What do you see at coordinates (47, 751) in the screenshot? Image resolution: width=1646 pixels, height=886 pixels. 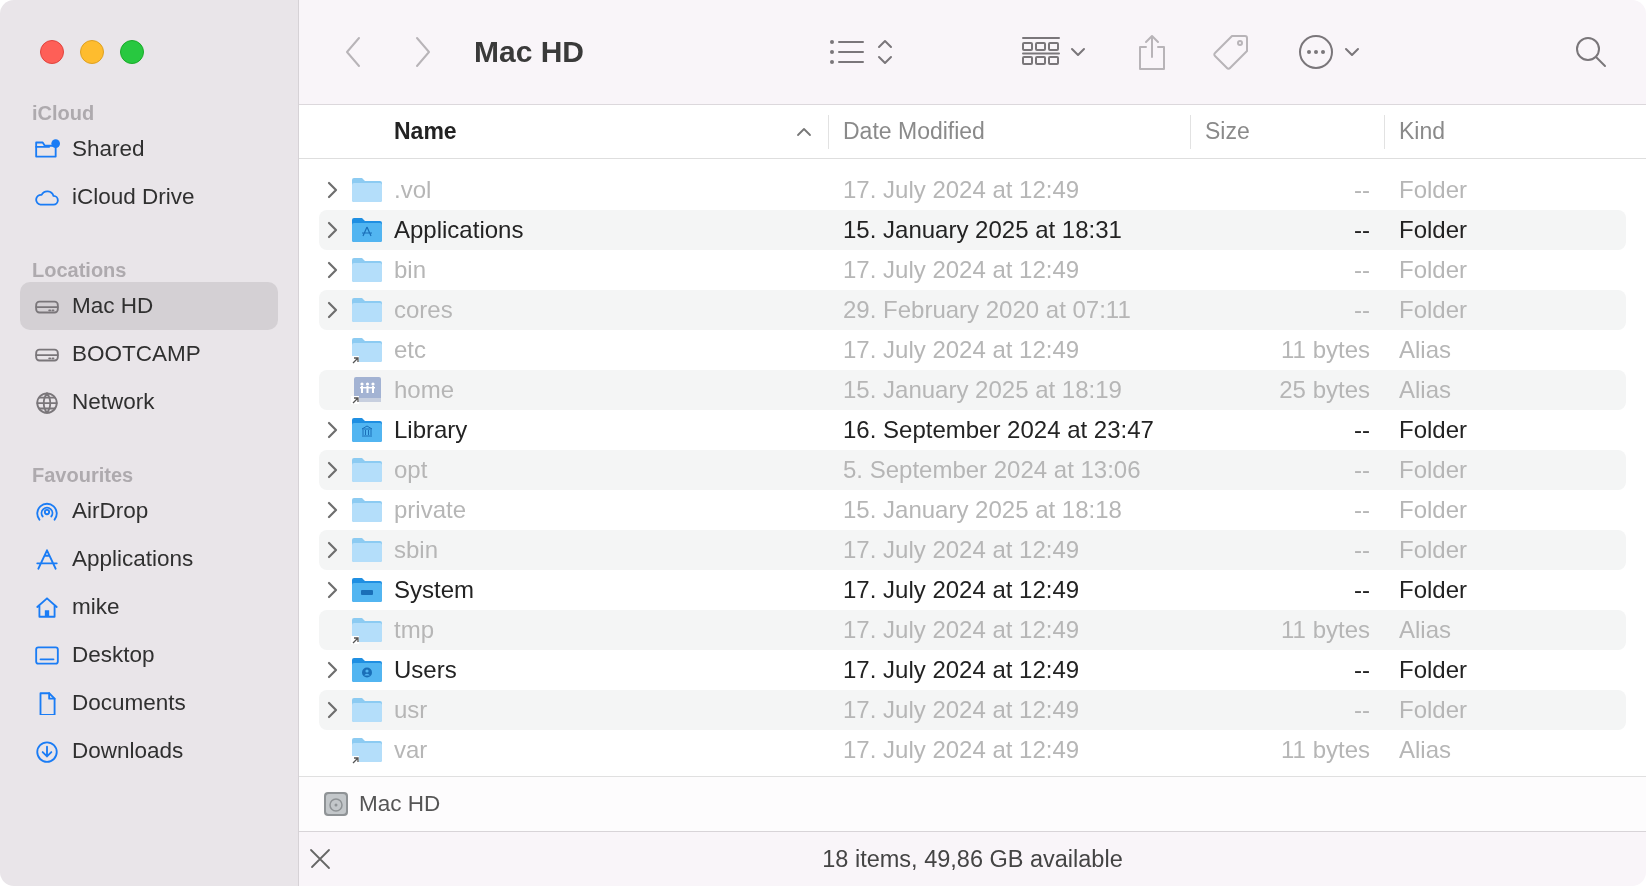 I see `download-icon` at bounding box center [47, 751].